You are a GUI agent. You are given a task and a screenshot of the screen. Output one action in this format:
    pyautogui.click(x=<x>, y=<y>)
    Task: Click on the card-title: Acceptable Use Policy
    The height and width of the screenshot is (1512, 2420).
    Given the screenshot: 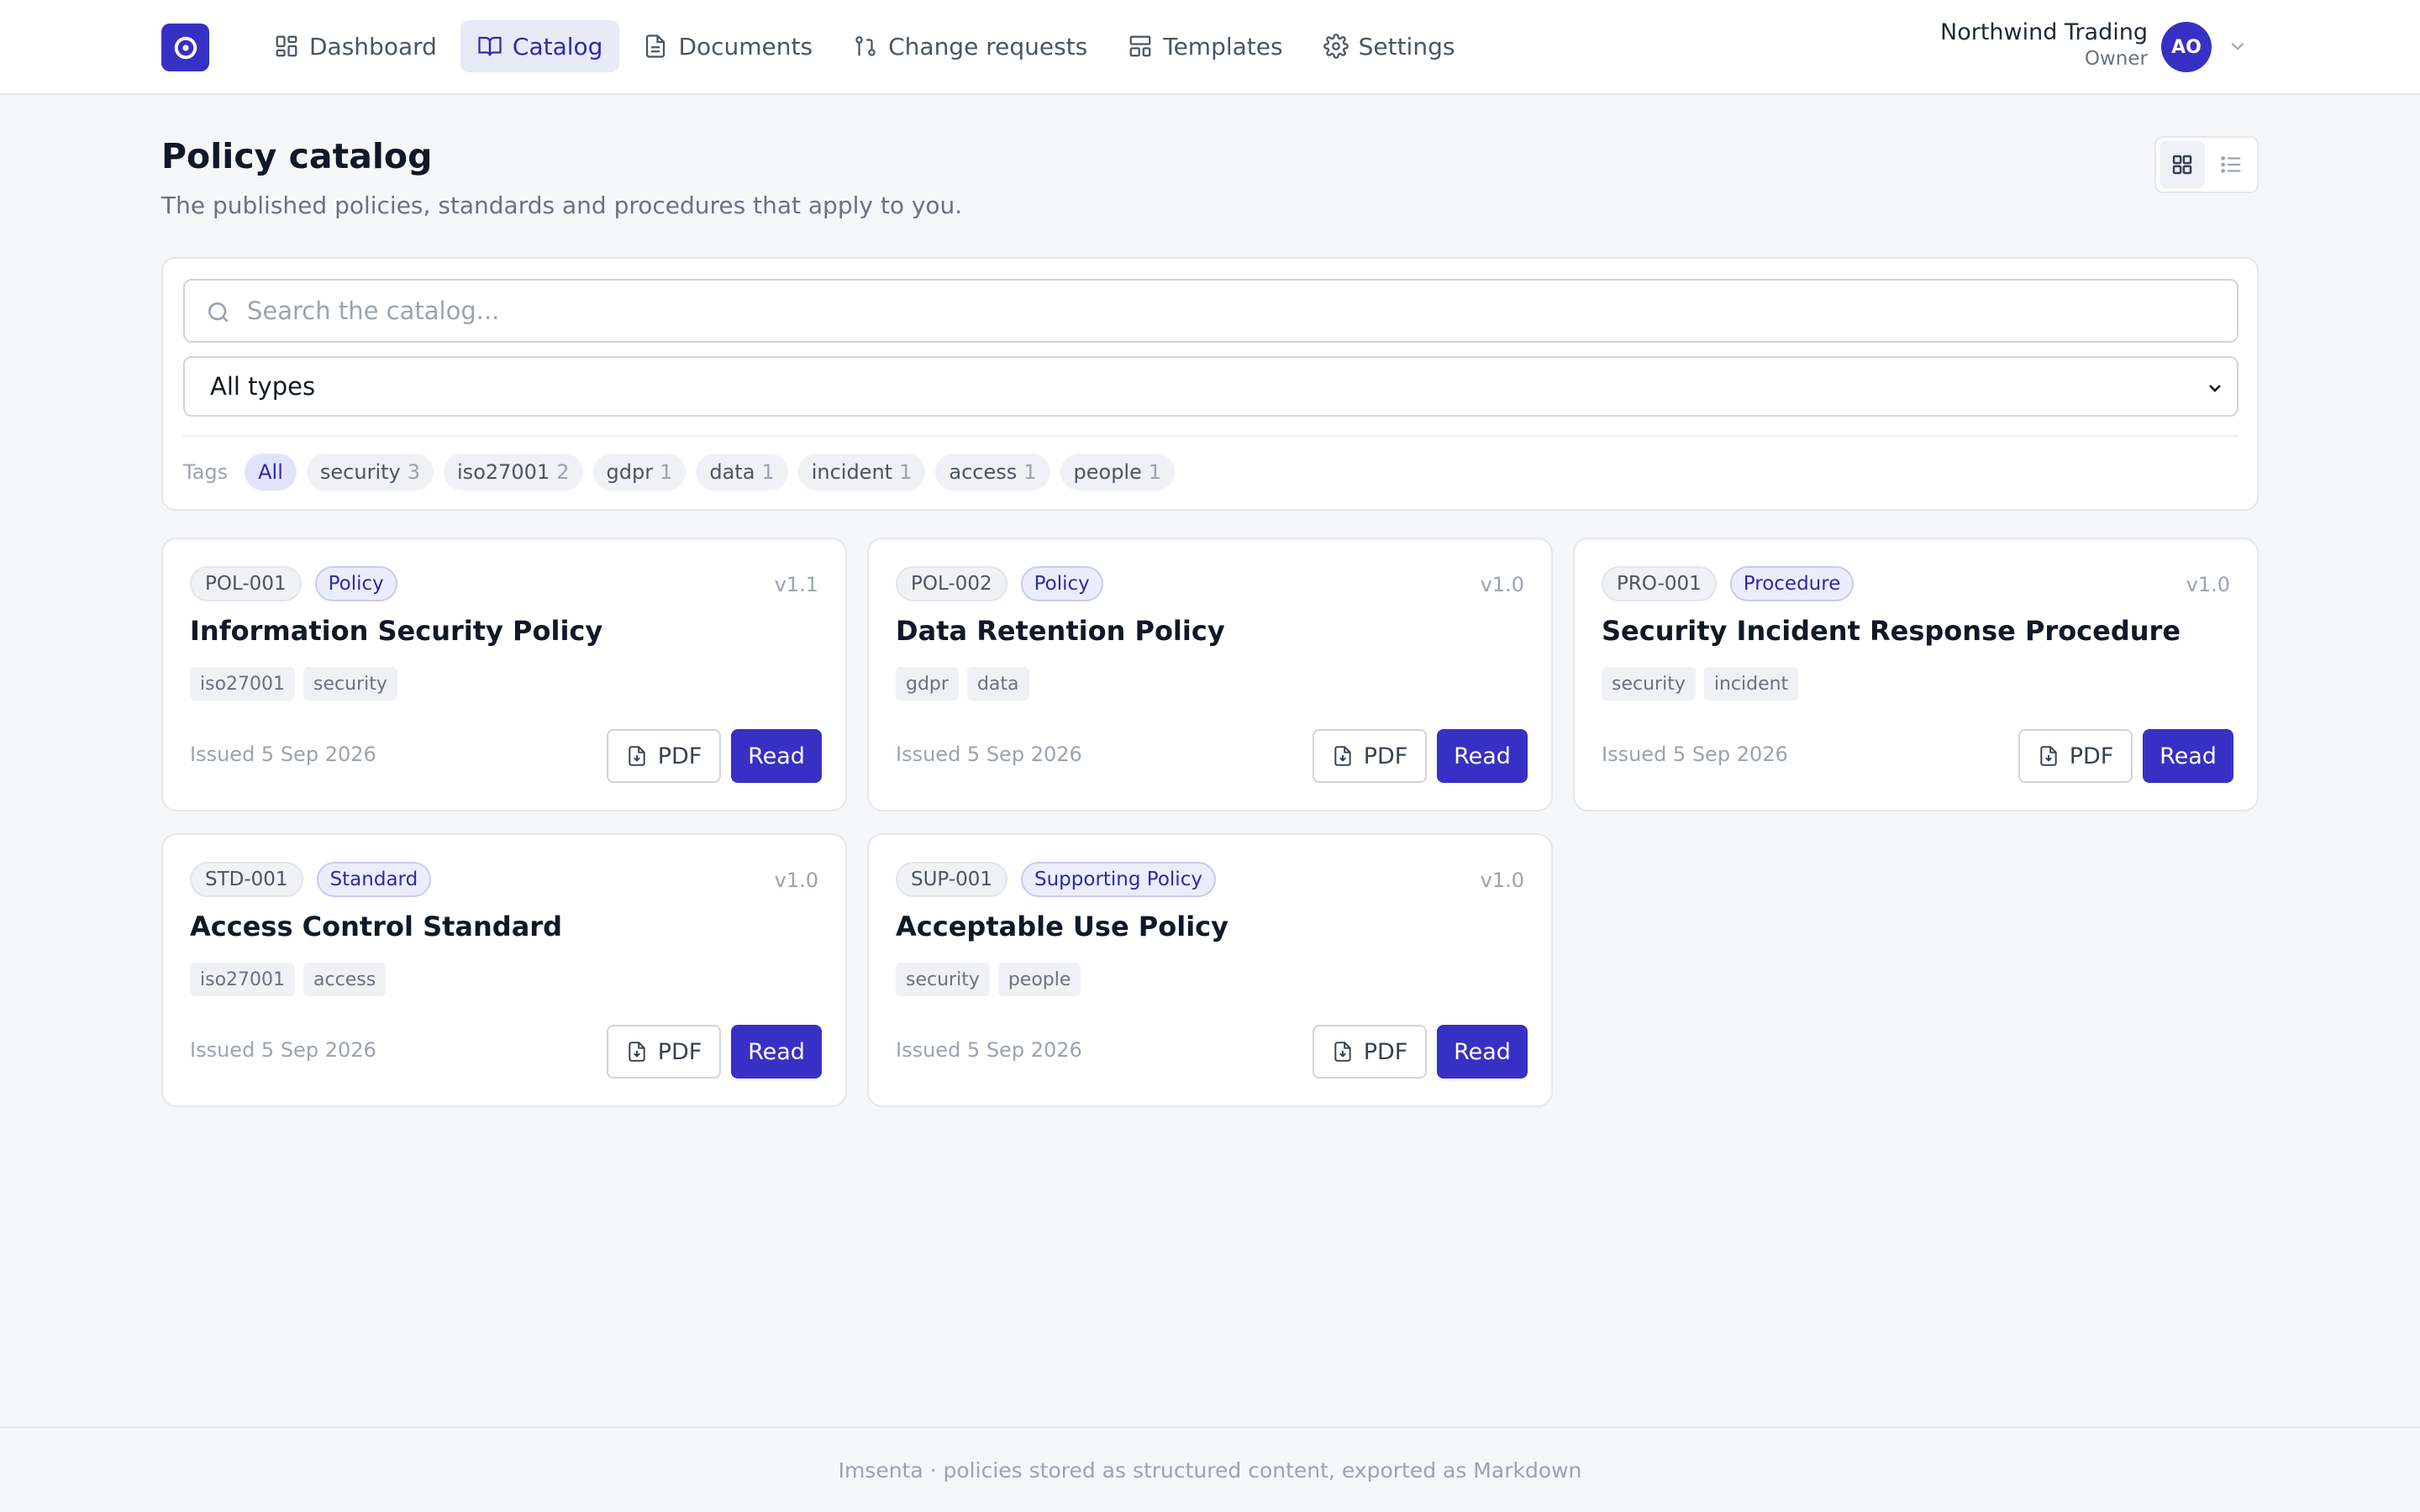 What is the action you would take?
    pyautogui.click(x=1062, y=926)
    